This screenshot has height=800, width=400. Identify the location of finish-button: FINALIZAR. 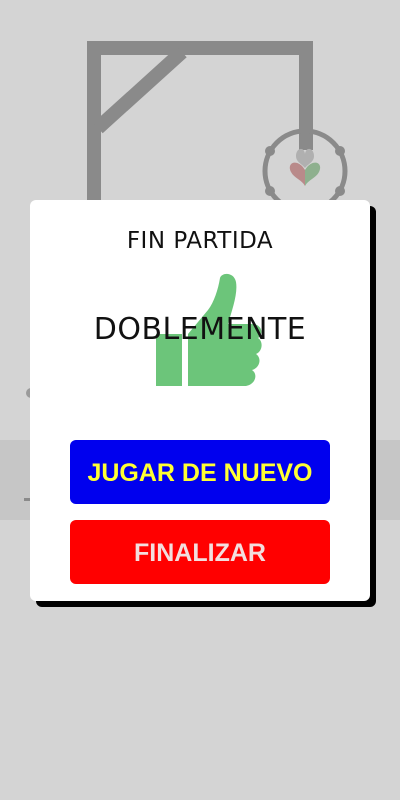
(200, 552).